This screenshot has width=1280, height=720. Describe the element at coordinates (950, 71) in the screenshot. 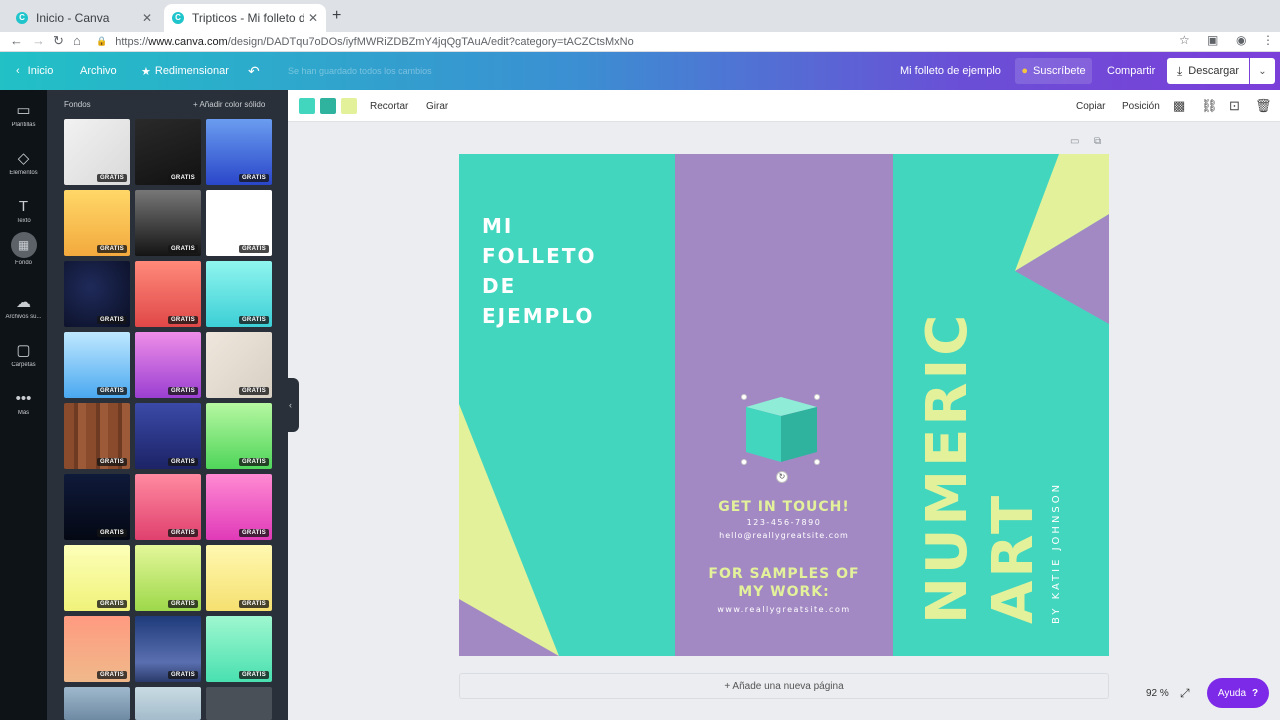

I see `design-title: Mi folleto de ejemplo` at that location.